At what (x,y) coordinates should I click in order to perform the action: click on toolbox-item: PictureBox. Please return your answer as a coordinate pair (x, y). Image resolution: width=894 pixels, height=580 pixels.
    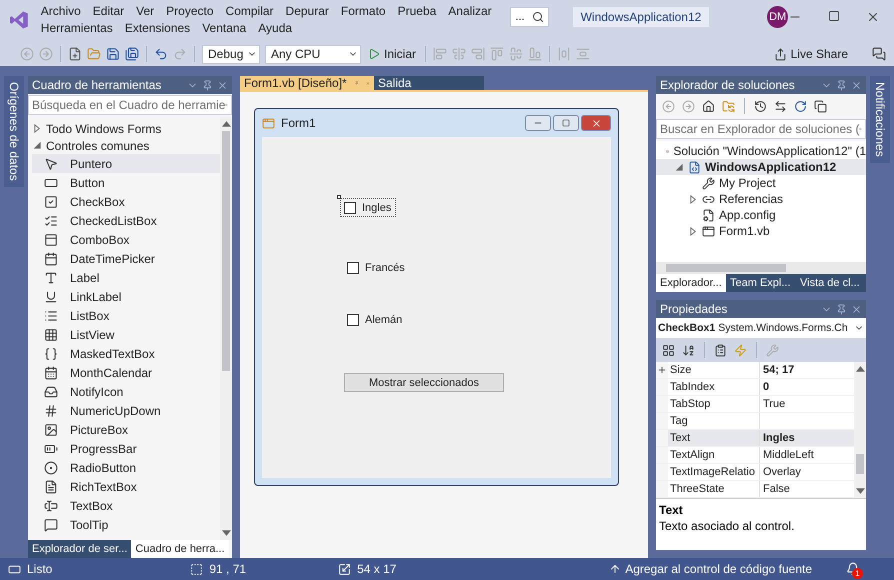
    Looking at the image, I should click on (126, 429).